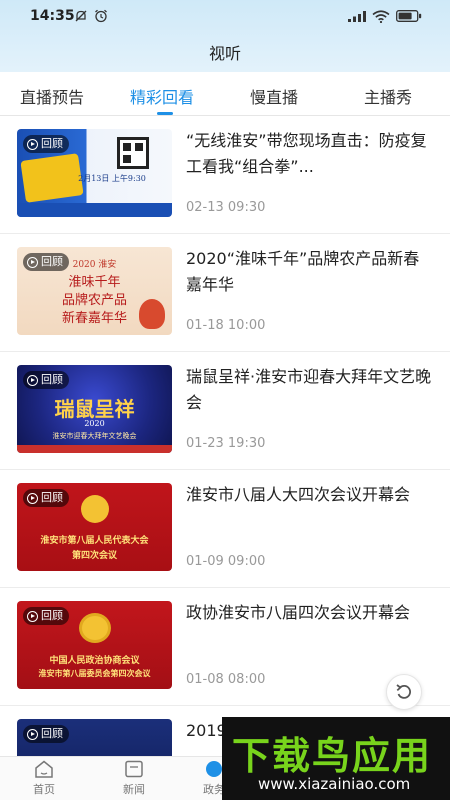  What do you see at coordinates (94, 737) in the screenshot?
I see `video-thumbnail: 回顾` at bounding box center [94, 737].